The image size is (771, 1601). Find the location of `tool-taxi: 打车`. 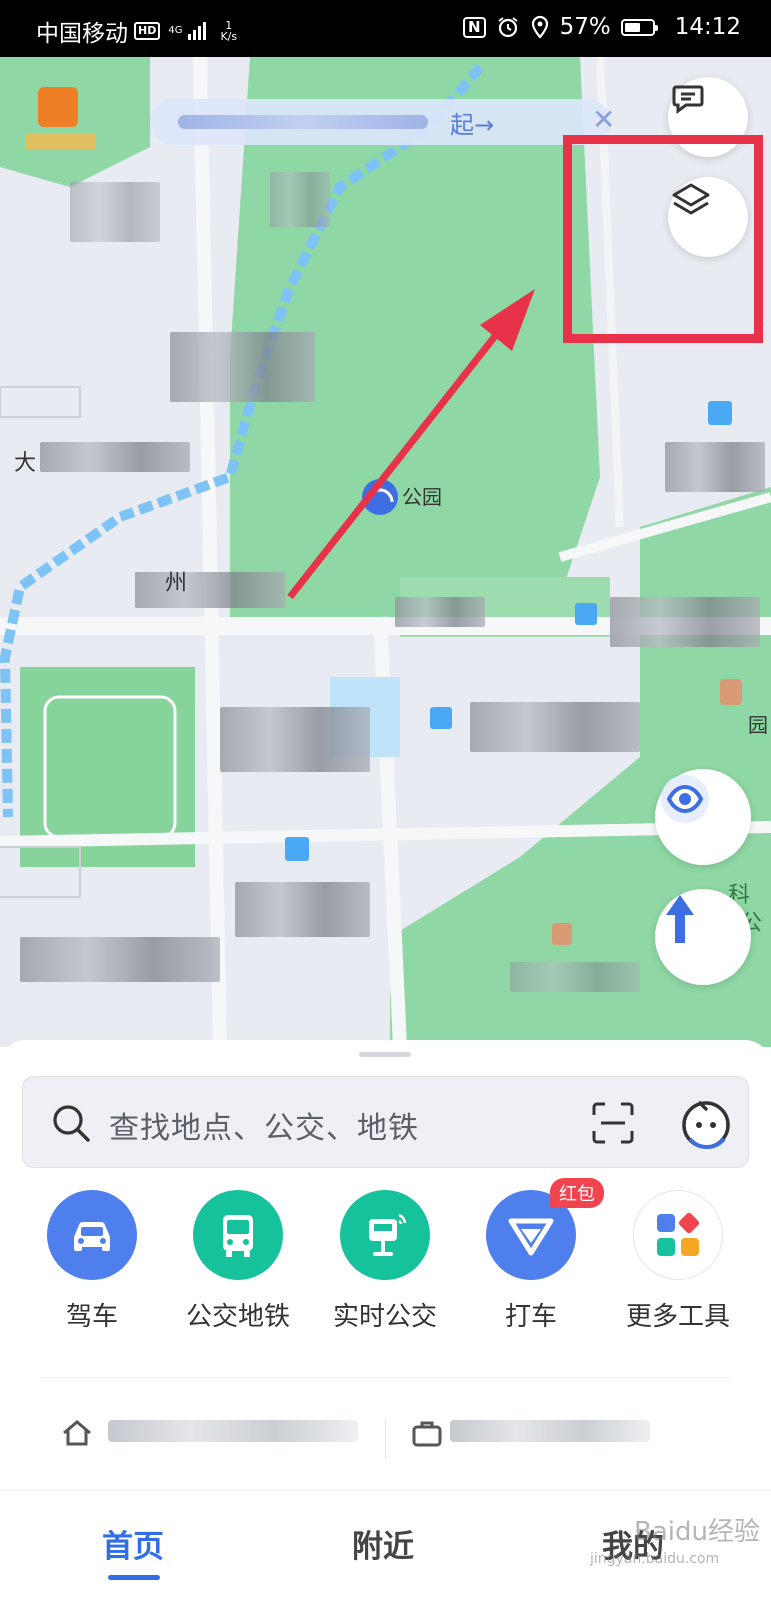

tool-taxi: 打车 is located at coordinates (531, 1261).